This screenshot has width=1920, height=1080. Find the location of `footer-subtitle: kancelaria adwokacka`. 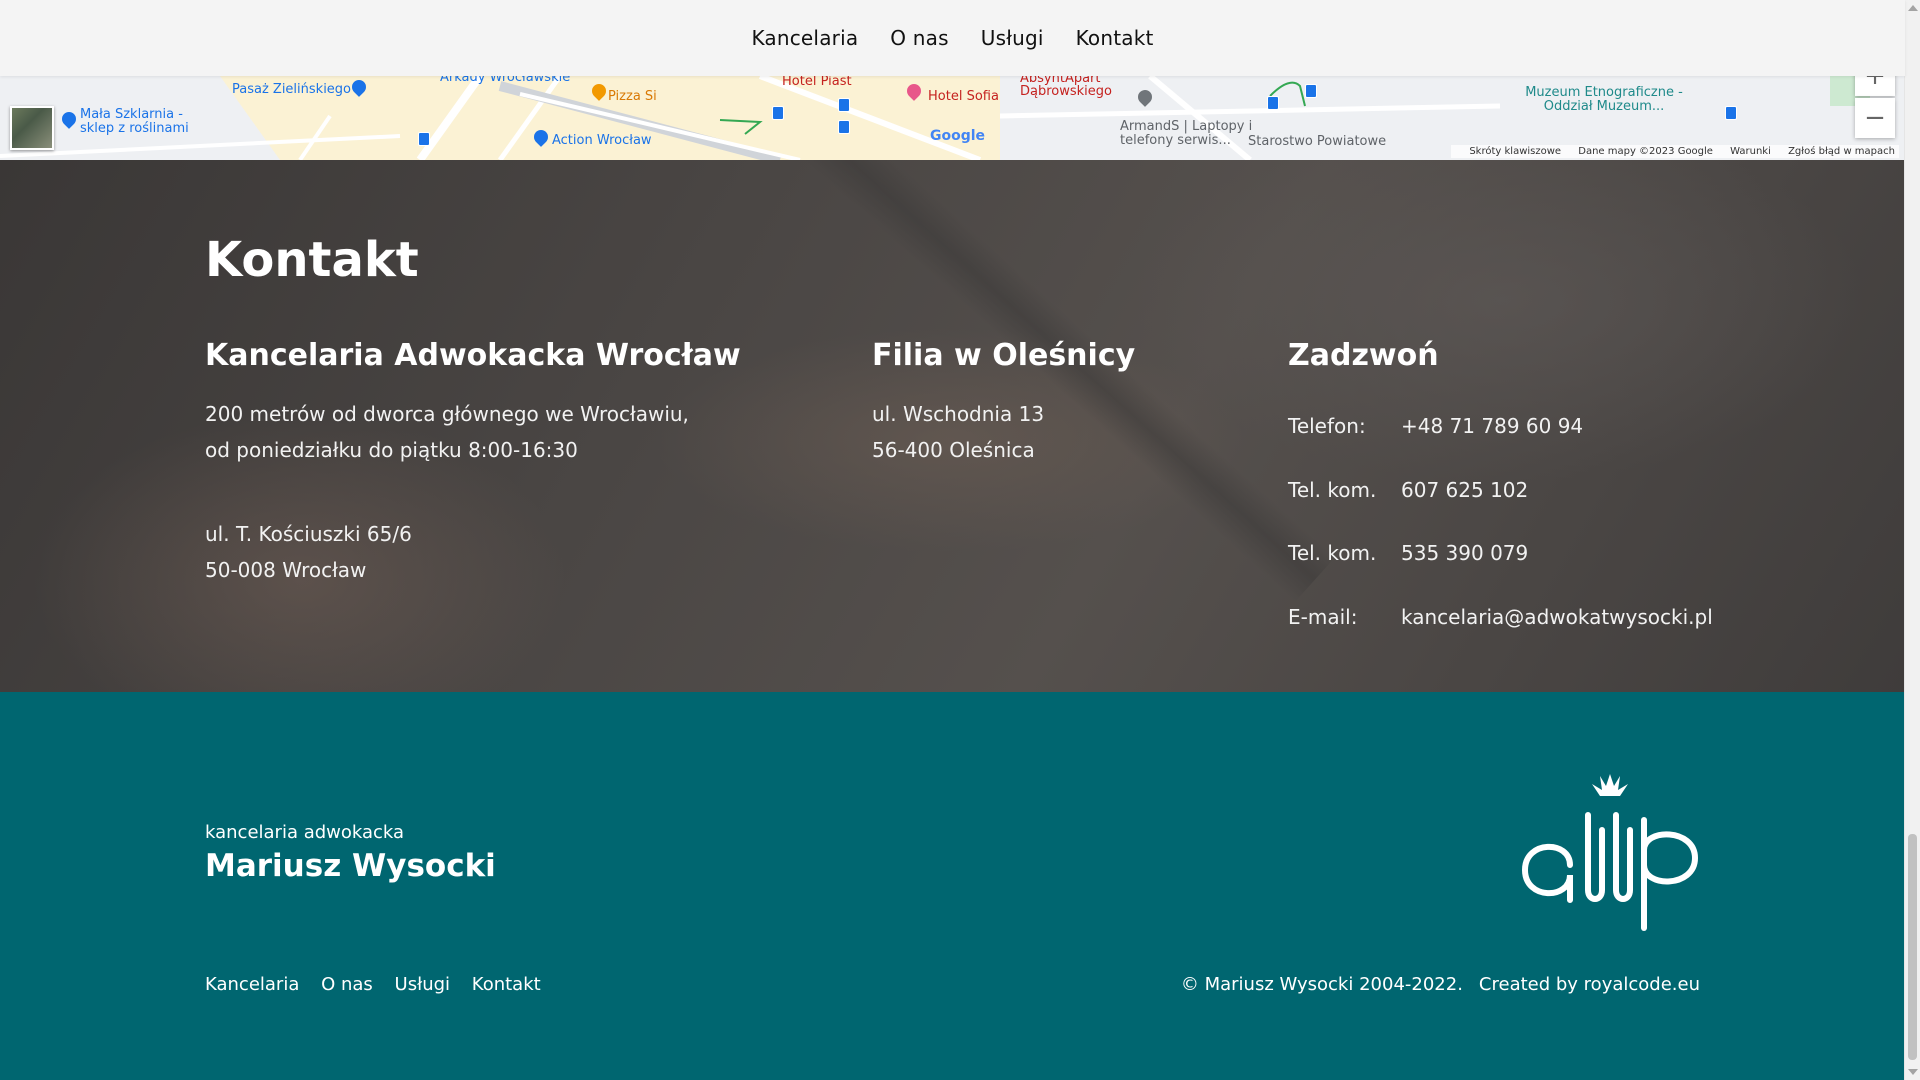

footer-subtitle: kancelaria adwokacka is located at coordinates (305, 832).